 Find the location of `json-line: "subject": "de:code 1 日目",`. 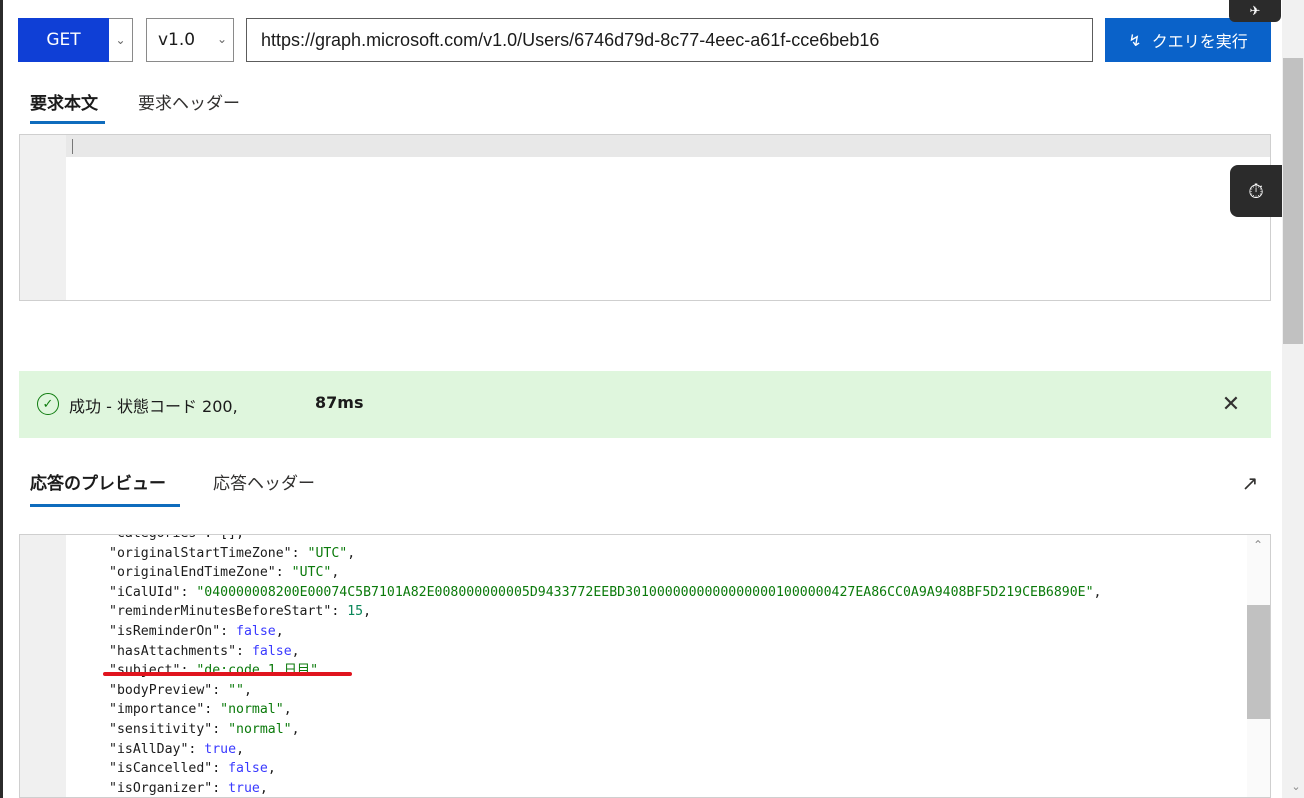

json-line: "subject": "de:code 1 日目", is located at coordinates (217, 671).